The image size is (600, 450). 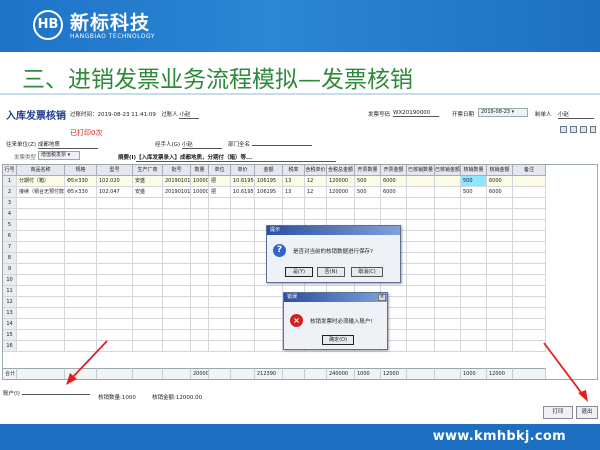 What do you see at coordinates (67, 144) in the screenshot?
I see `partner-field: 成都地质` at bounding box center [67, 144].